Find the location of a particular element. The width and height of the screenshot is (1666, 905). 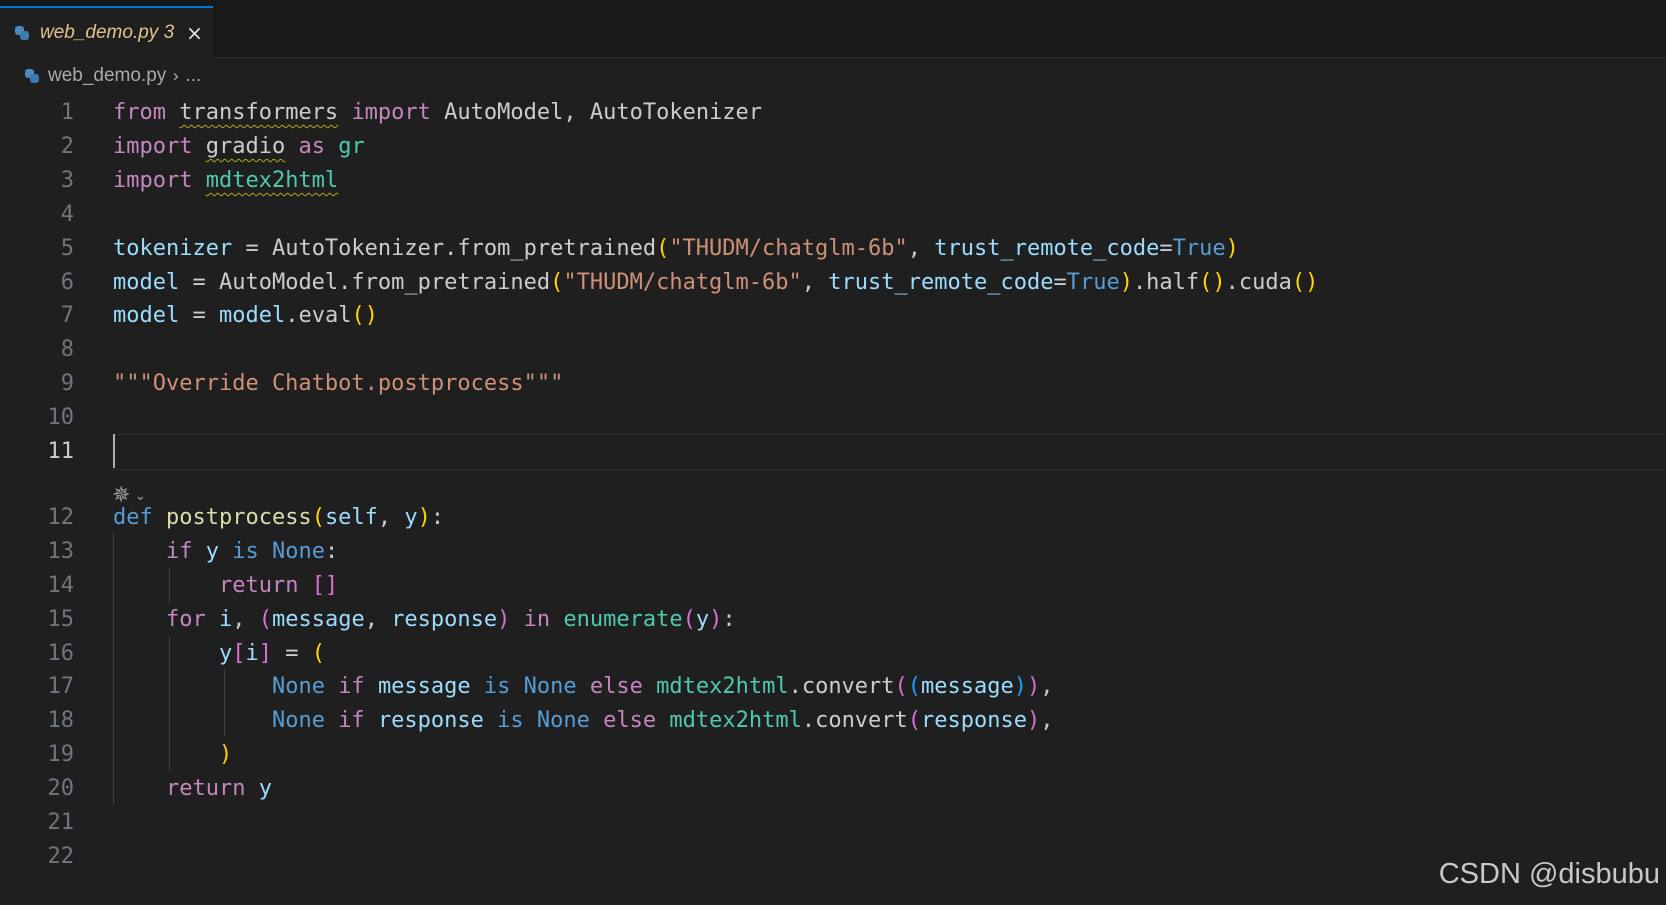

code-line: 22 is located at coordinates (833, 857).